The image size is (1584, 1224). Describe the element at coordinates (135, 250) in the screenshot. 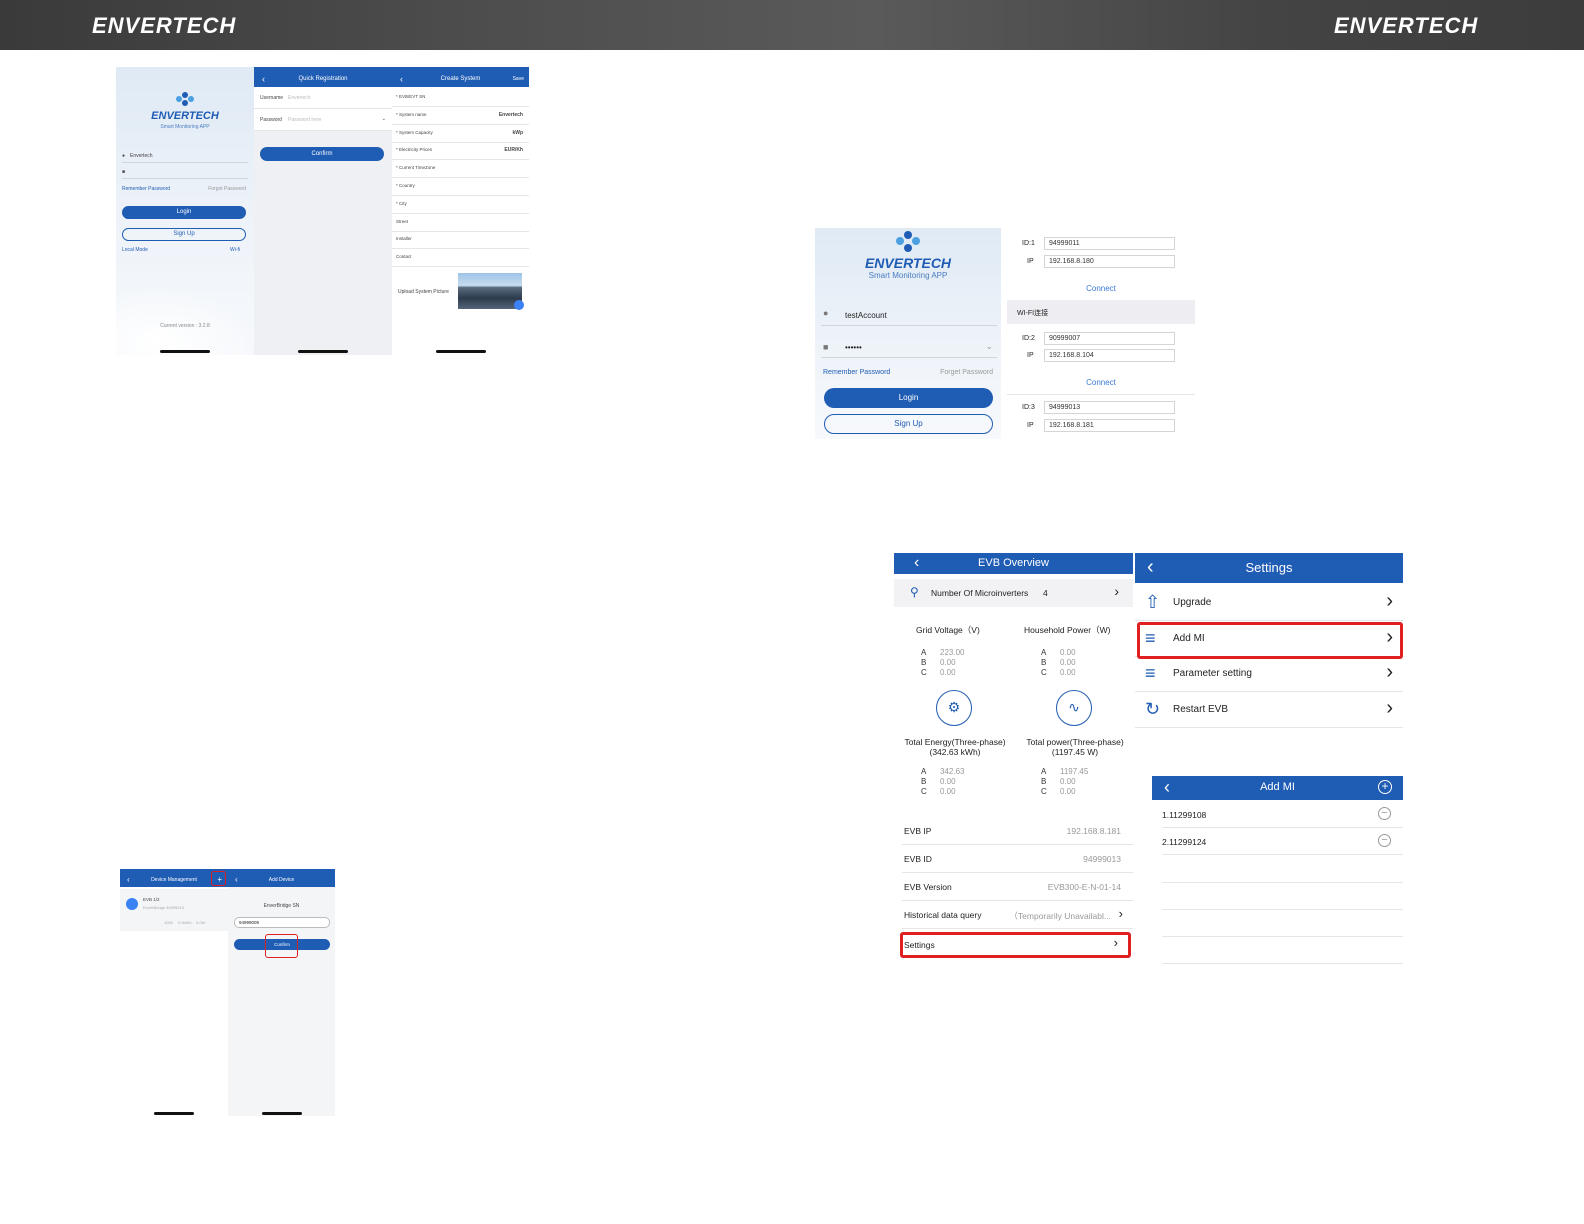

I see `local-mode-link: Local Mode` at that location.